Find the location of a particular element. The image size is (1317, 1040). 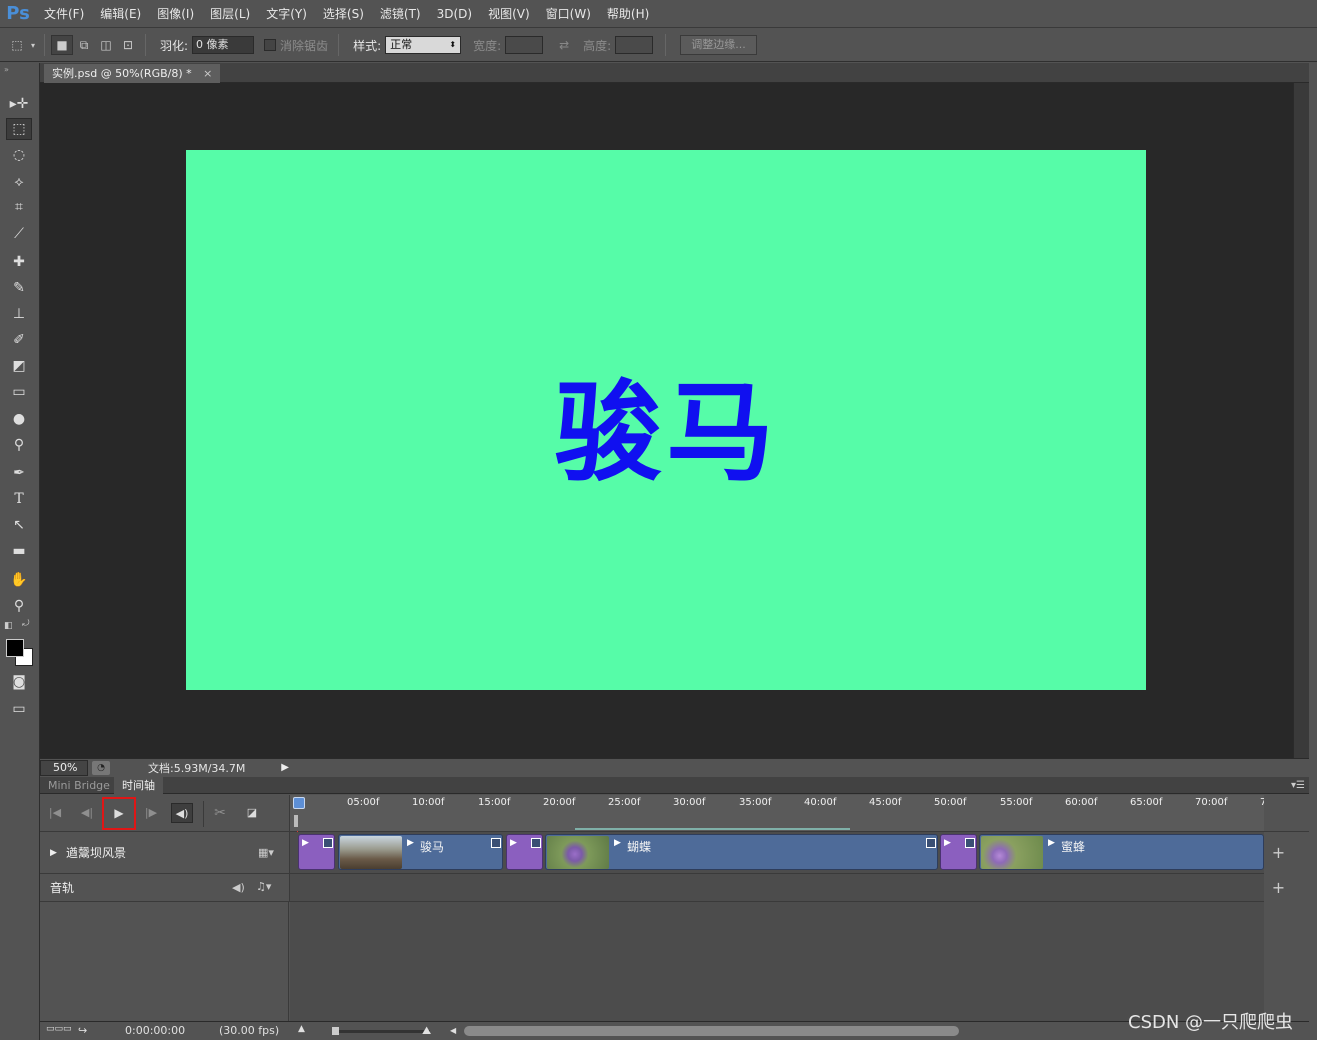

menu-type: 文字(Y) is located at coordinates (286, 14).